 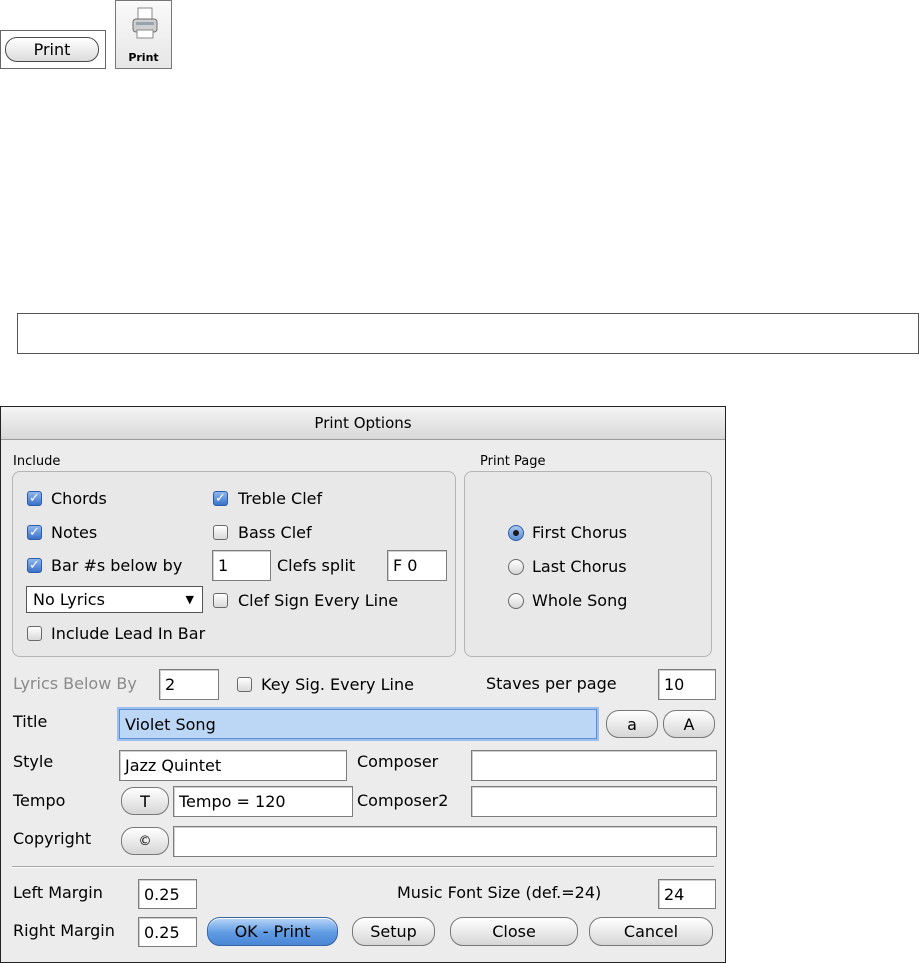 What do you see at coordinates (275, 532) in the screenshot?
I see `bass-clef-label: Bass Clef` at bounding box center [275, 532].